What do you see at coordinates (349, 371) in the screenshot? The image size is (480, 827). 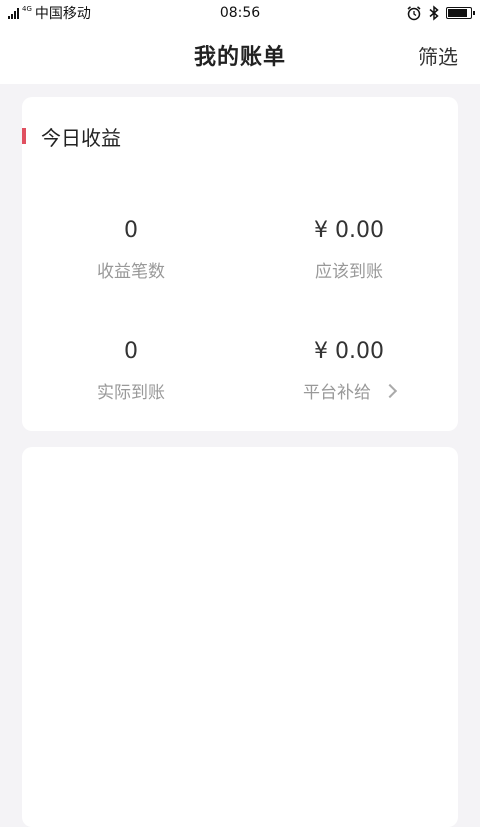 I see `platform-subsidy-stat: ¥ 0.00 平台补给` at bounding box center [349, 371].